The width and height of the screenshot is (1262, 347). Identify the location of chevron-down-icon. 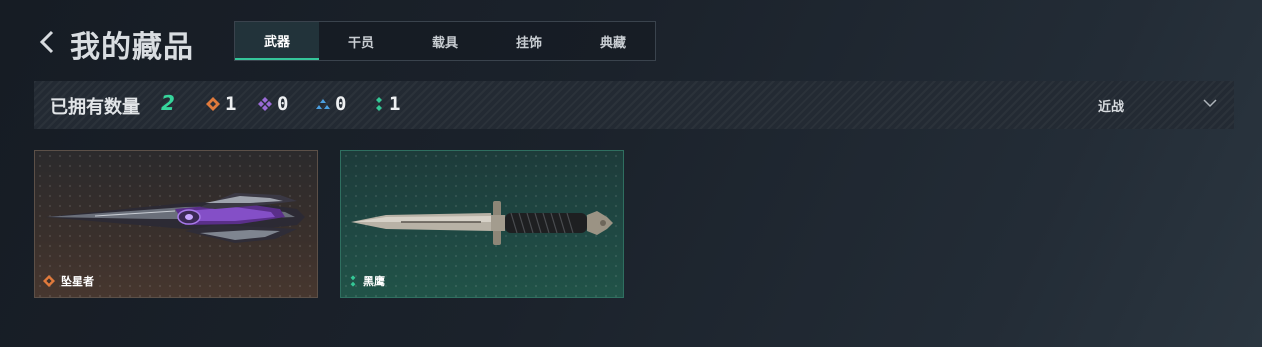
(1210, 103).